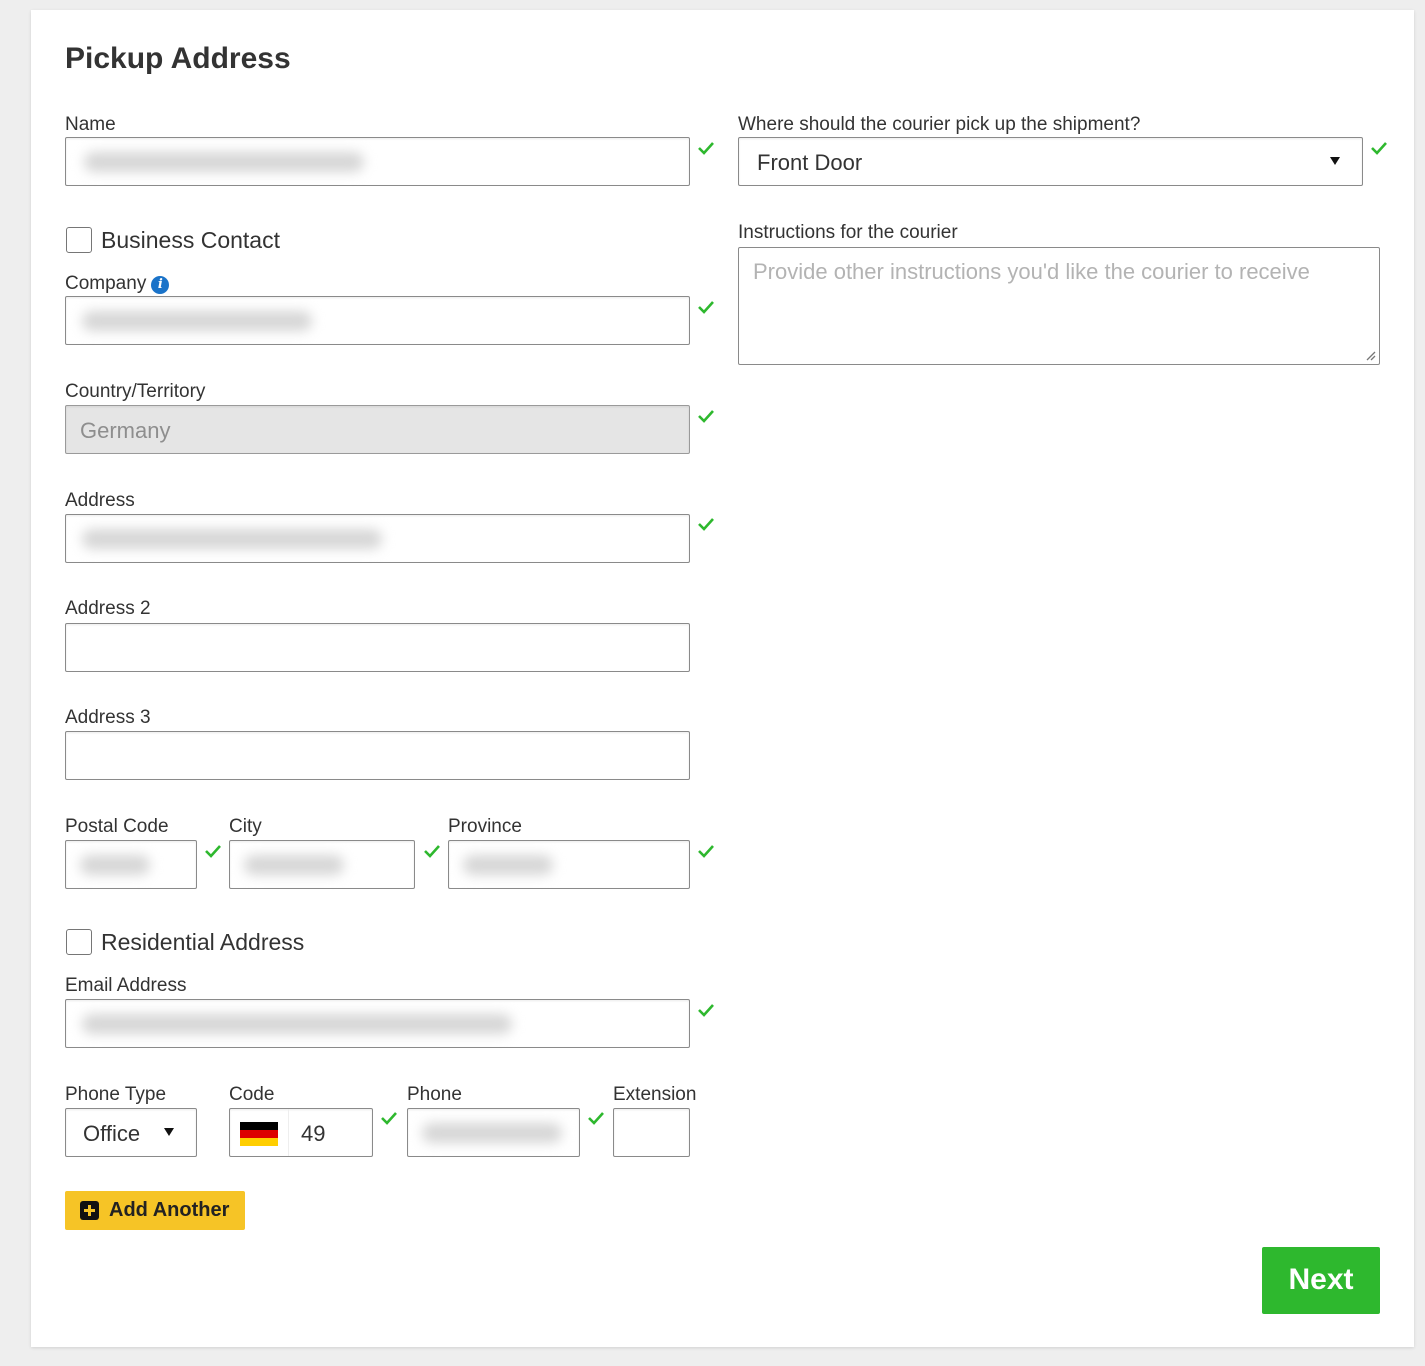  Describe the element at coordinates (117, 826) in the screenshot. I see `postal-code-label: Postal Code` at that location.